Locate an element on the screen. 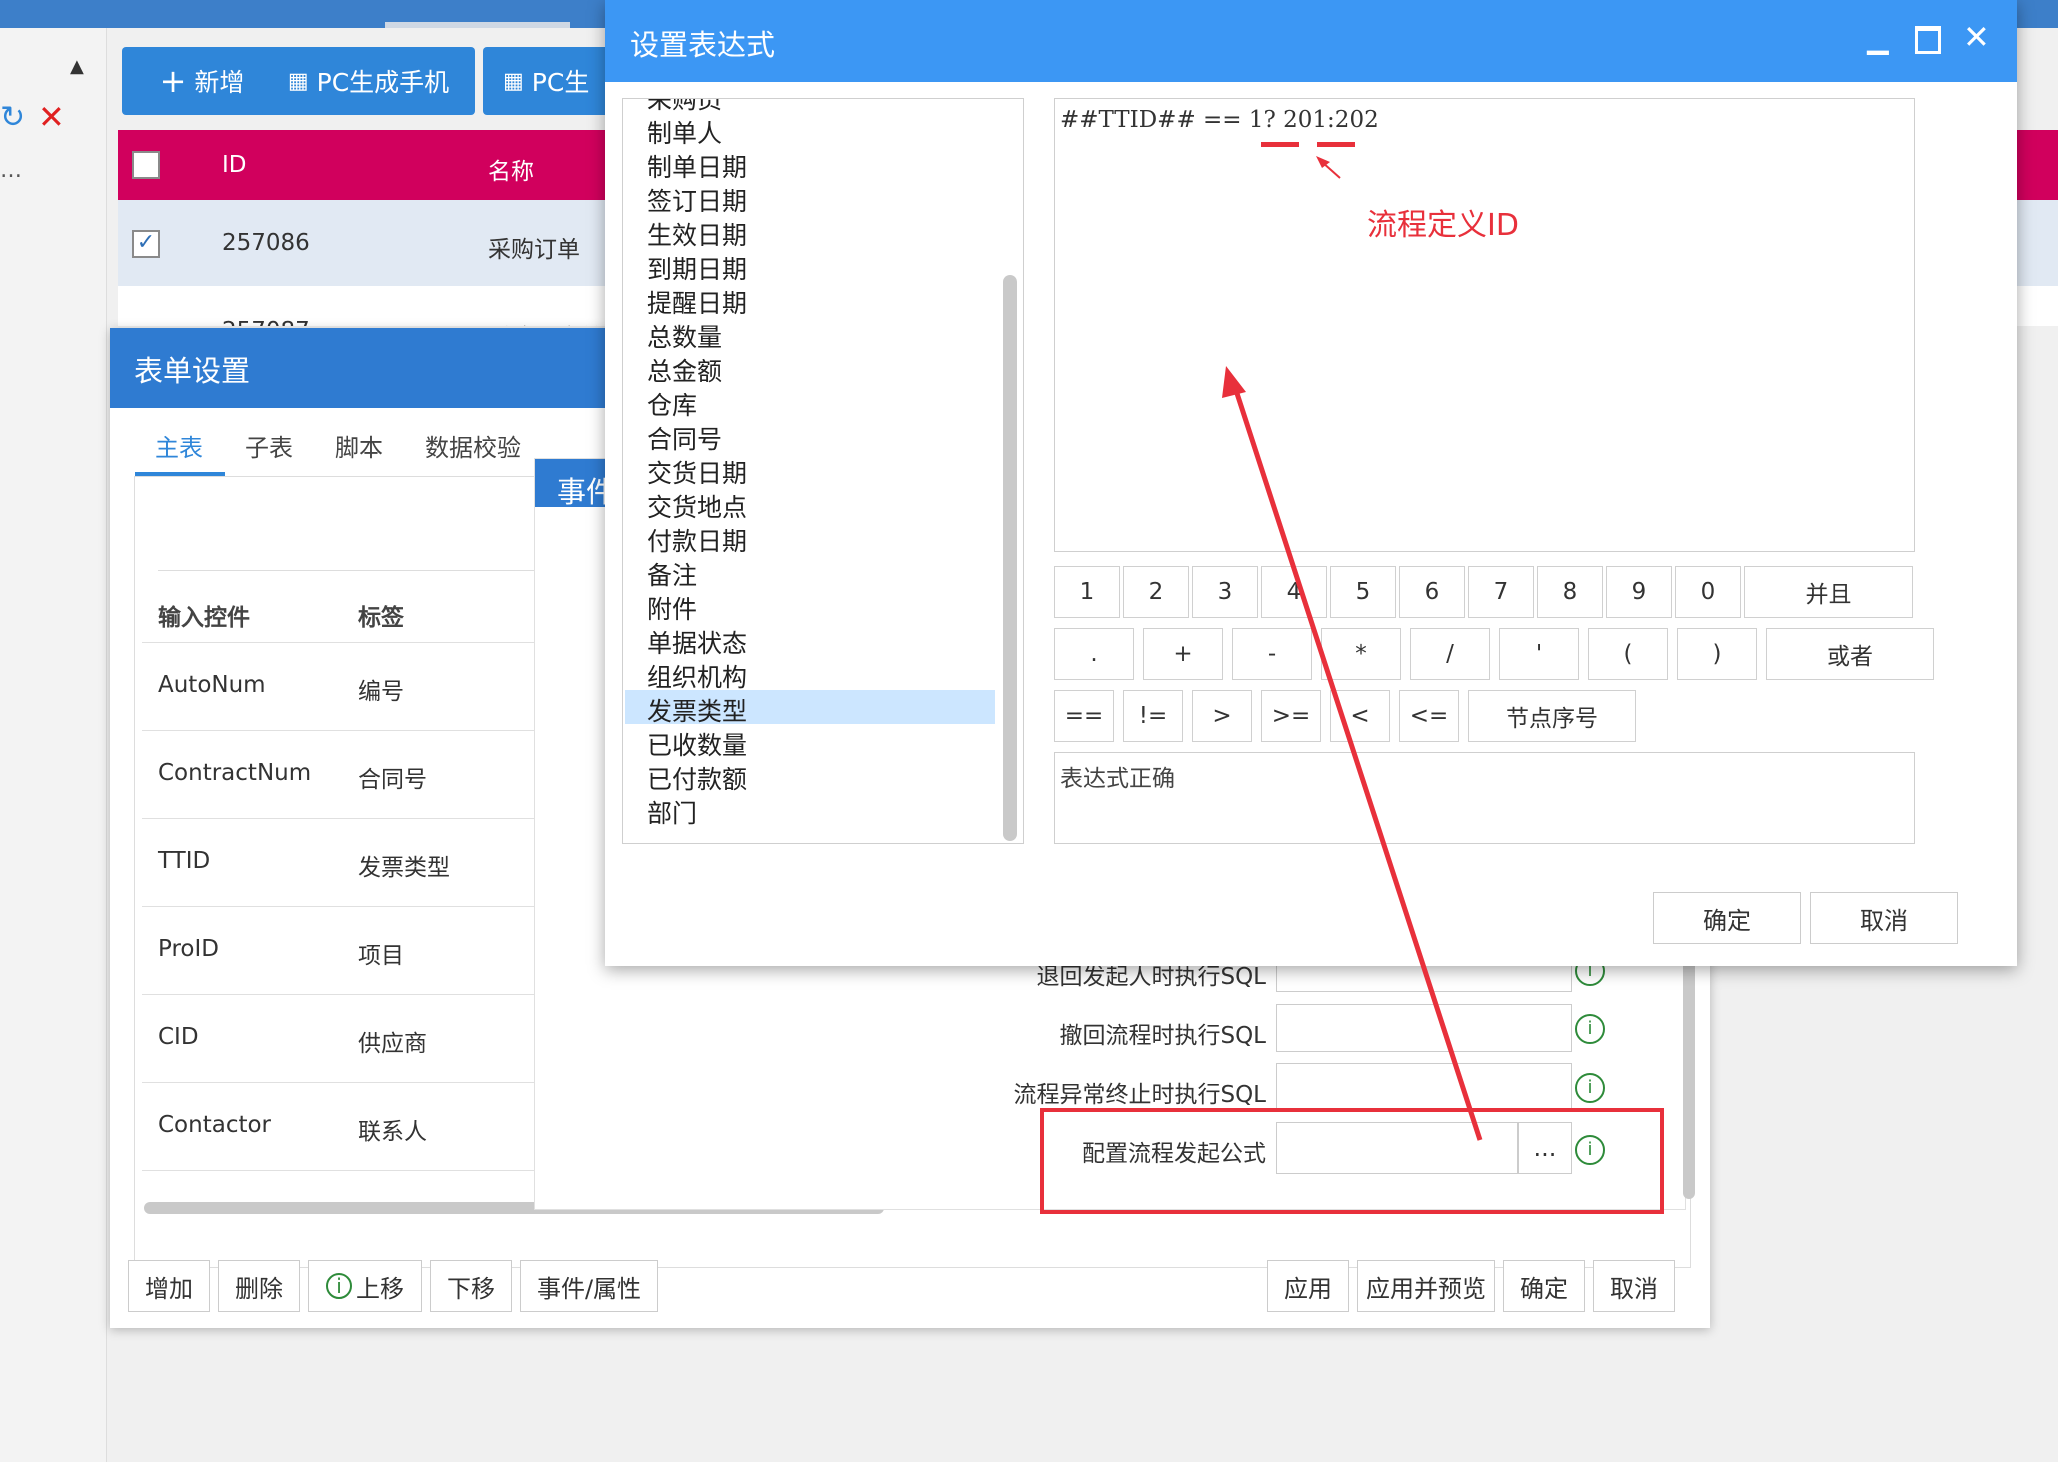 Image resolution: width=2058 pixels, height=1462 pixels. annotation-arrow is located at coordinates (1356, 759).